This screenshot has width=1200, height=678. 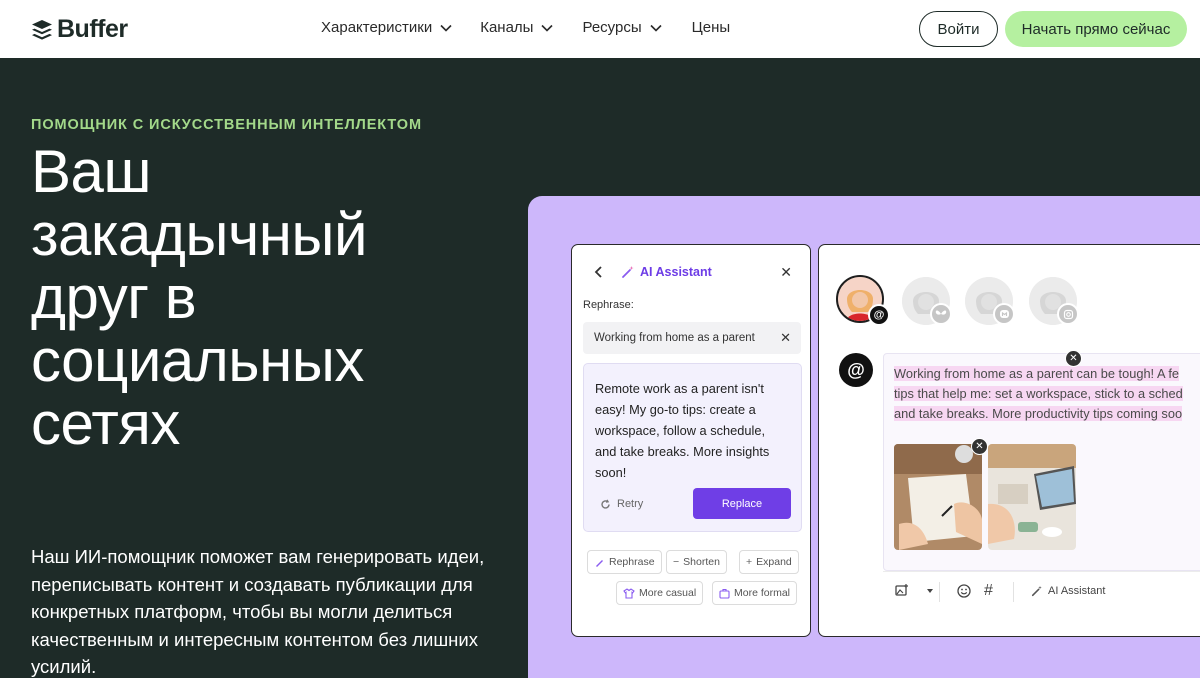 What do you see at coordinates (958, 29) in the screenshot?
I see `login-button: Войти` at bounding box center [958, 29].